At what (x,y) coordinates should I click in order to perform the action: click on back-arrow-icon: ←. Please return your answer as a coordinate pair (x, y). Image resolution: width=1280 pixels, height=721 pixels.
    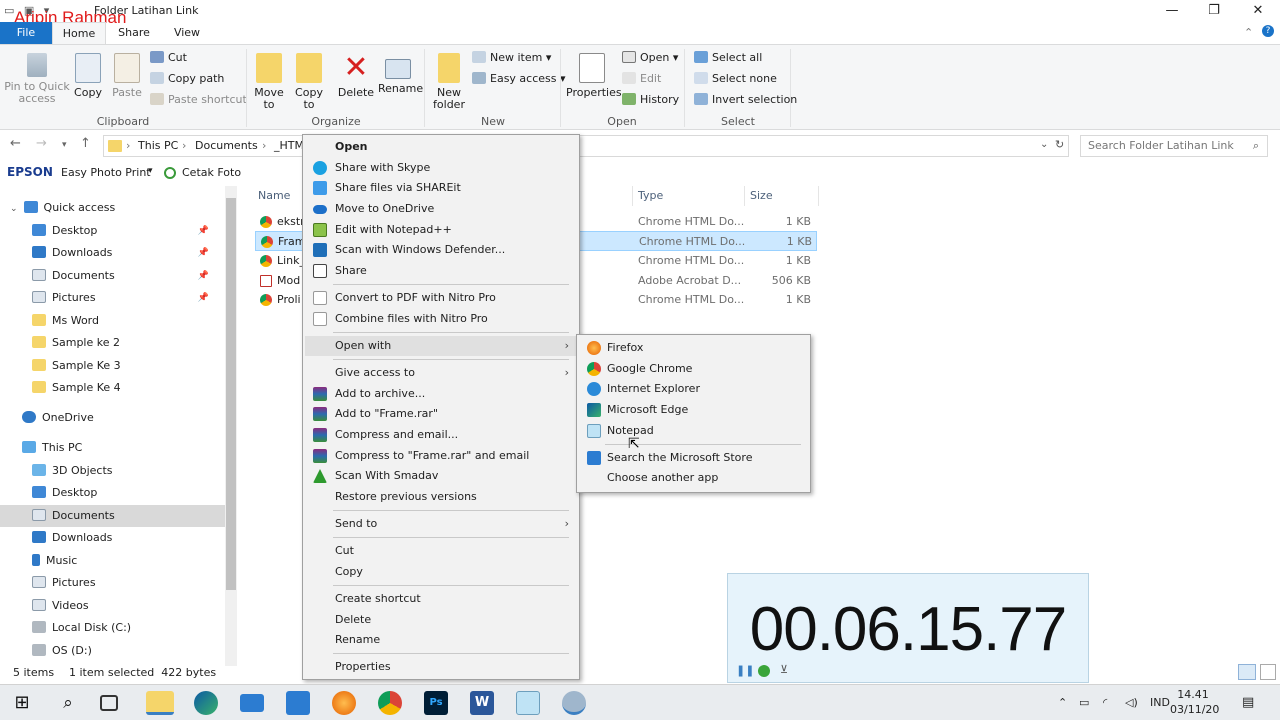
    Looking at the image, I should click on (15, 143).